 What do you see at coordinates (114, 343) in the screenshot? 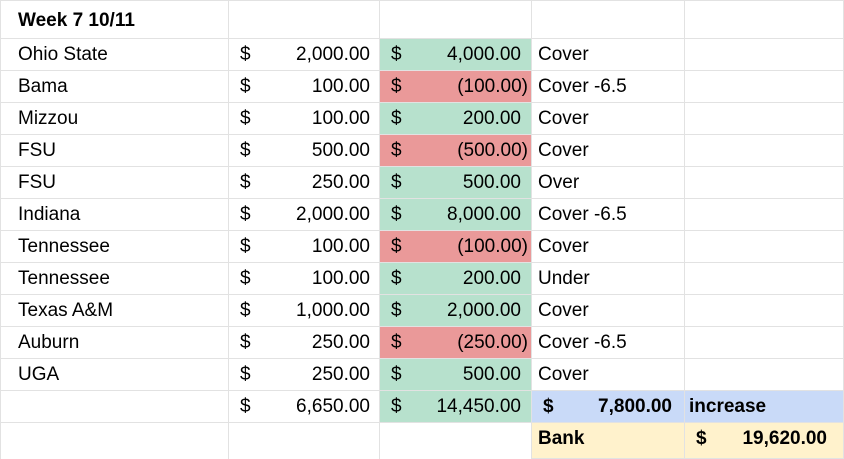
I see `team-cell: Auburn` at bounding box center [114, 343].